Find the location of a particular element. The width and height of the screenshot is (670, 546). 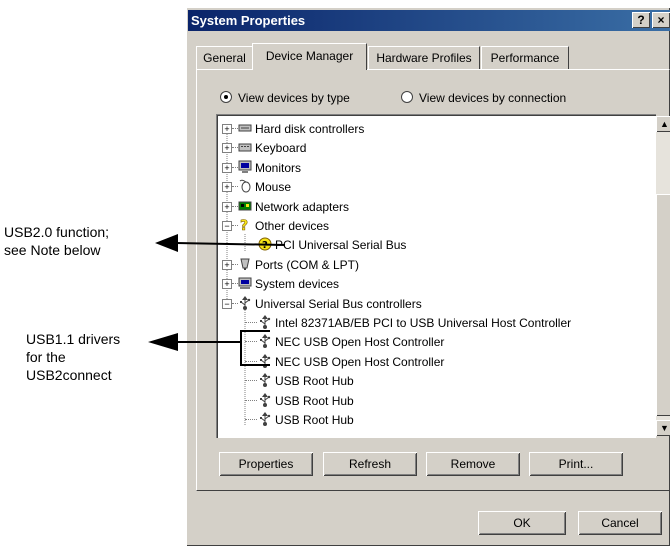

annotation-usb2: USB2.0 function; see Note below is located at coordinates (56, 241).